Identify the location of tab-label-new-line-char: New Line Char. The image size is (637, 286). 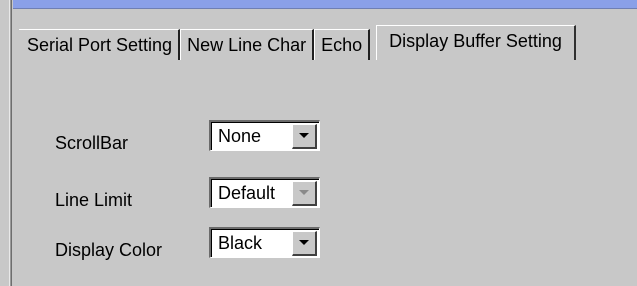
(247, 44).